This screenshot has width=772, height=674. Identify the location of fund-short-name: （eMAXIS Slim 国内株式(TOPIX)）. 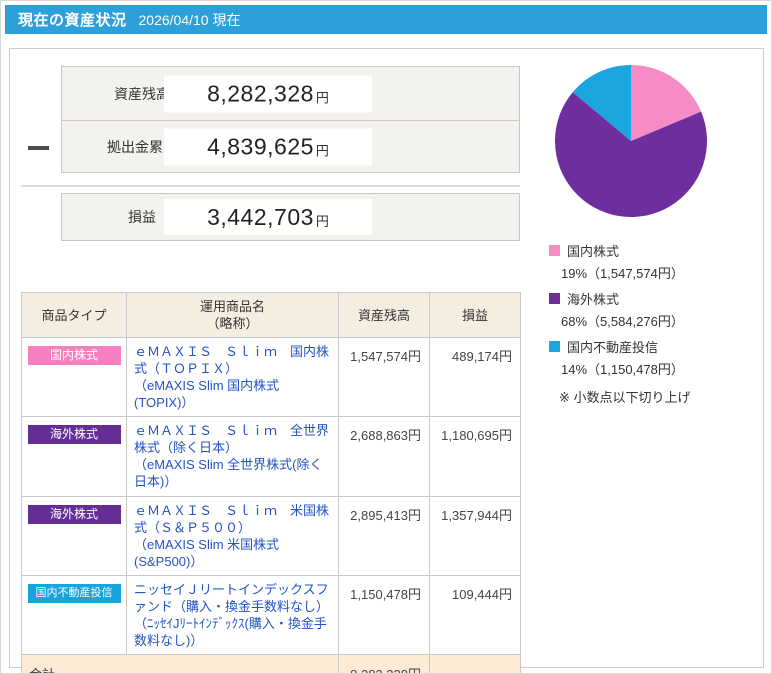
(207, 394).